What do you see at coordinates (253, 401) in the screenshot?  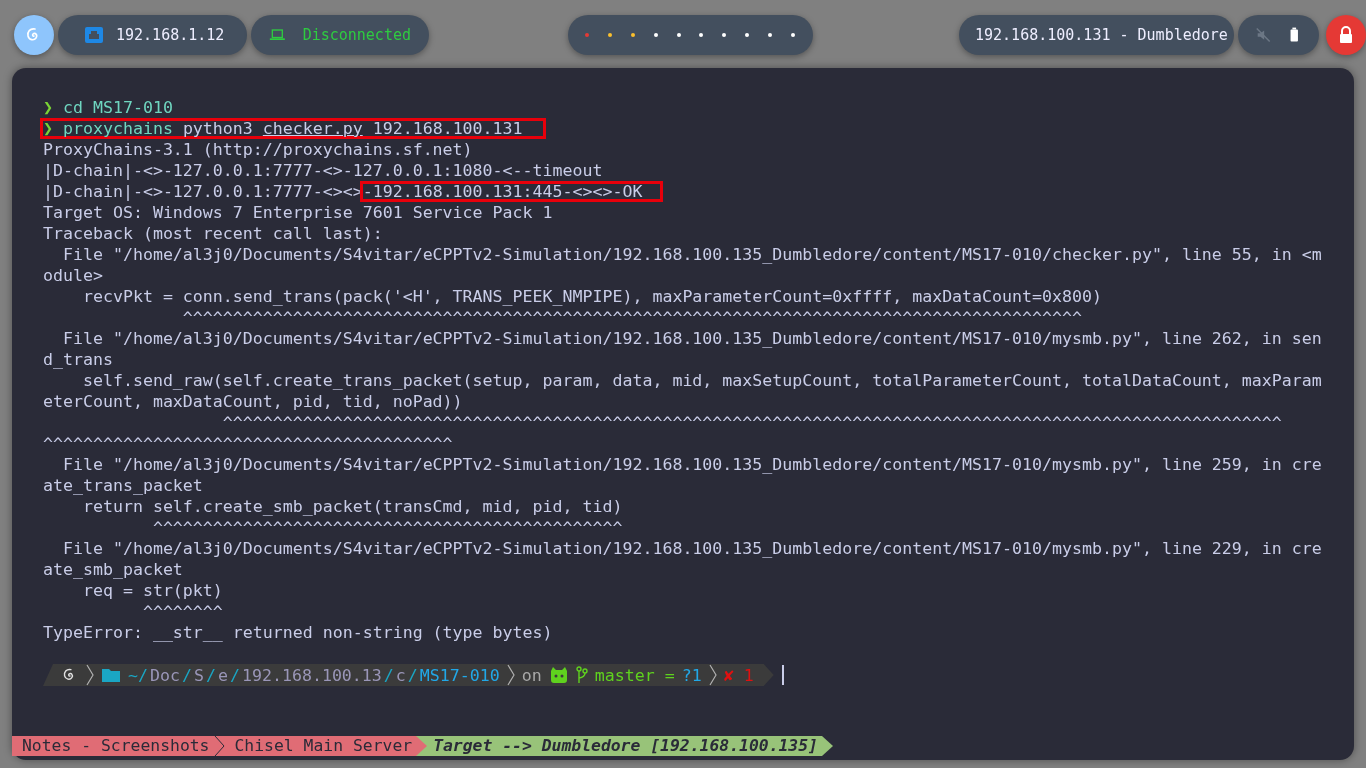 I see `output-text: eterCount, maxDataCount, pid, tid, noPad))` at bounding box center [253, 401].